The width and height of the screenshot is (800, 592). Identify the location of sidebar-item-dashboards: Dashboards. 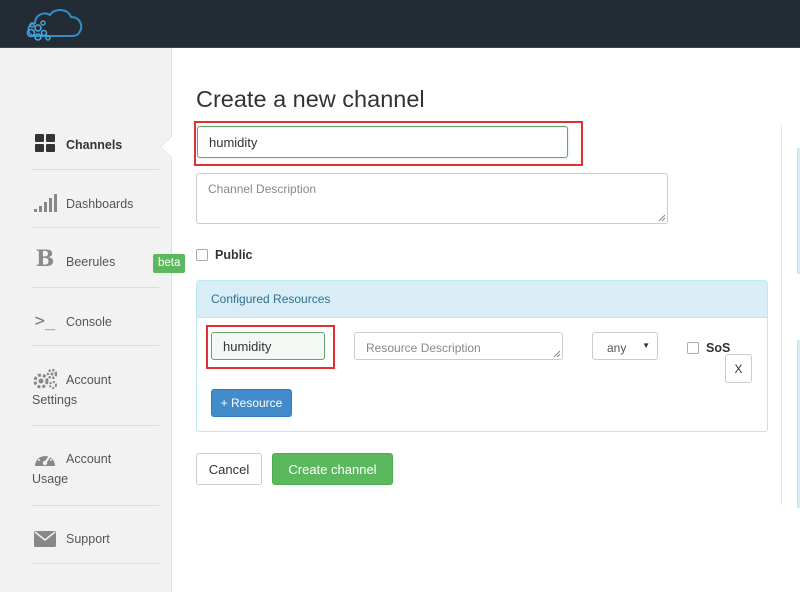
(95, 199).